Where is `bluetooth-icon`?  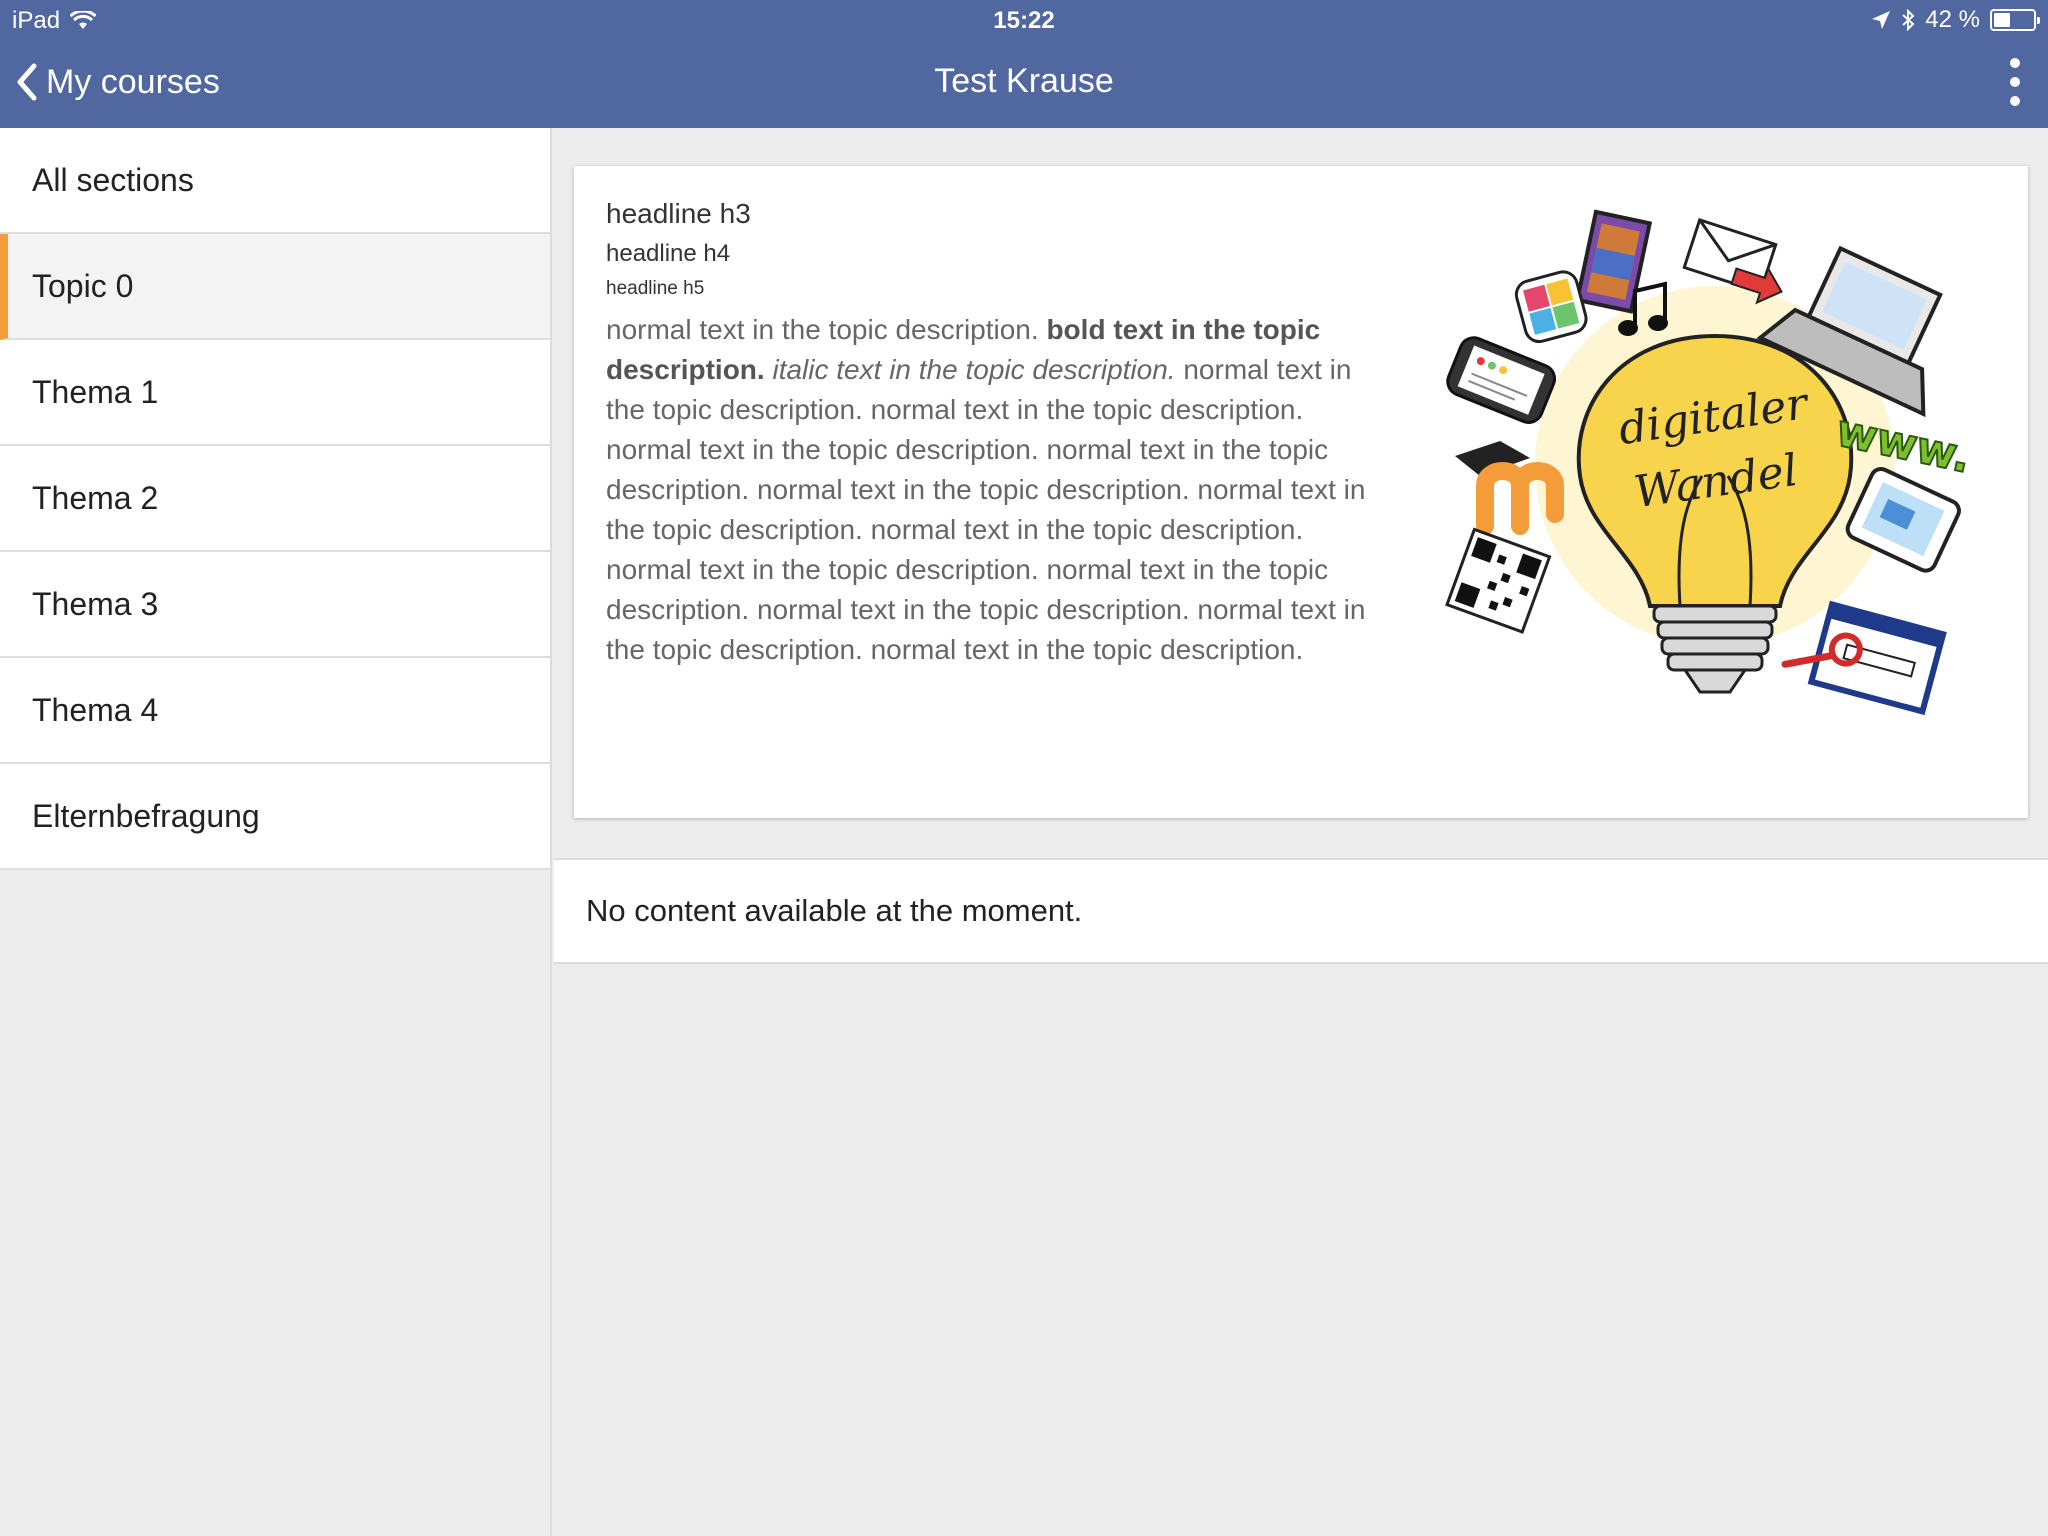 bluetooth-icon is located at coordinates (1908, 20).